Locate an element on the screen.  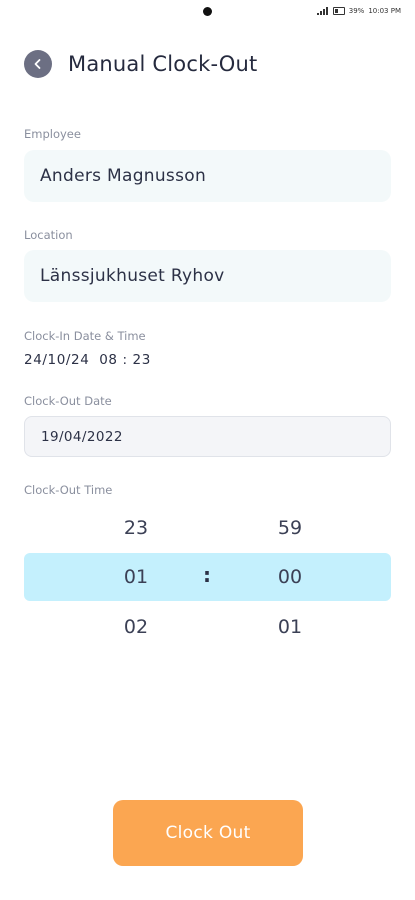
status-bar: 39% 10:03 PM is located at coordinates (207, 12).